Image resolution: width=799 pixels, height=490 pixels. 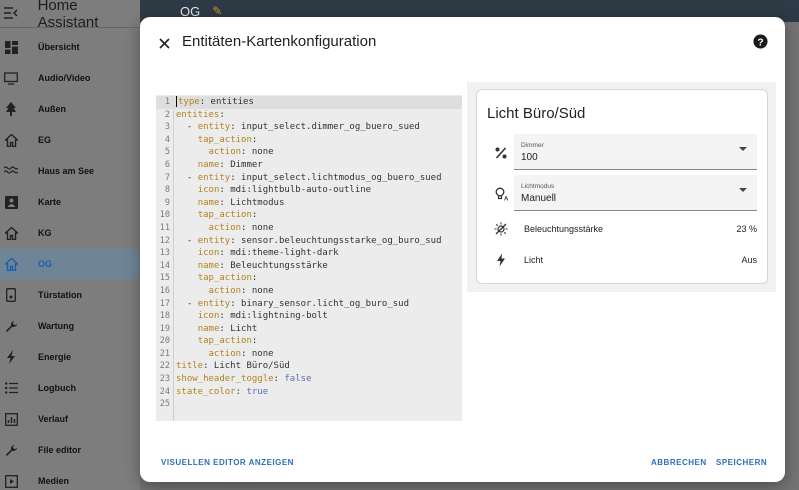 What do you see at coordinates (262, 265) in the screenshot?
I see `code-text: name: Beleuchtungsstärke` at bounding box center [262, 265].